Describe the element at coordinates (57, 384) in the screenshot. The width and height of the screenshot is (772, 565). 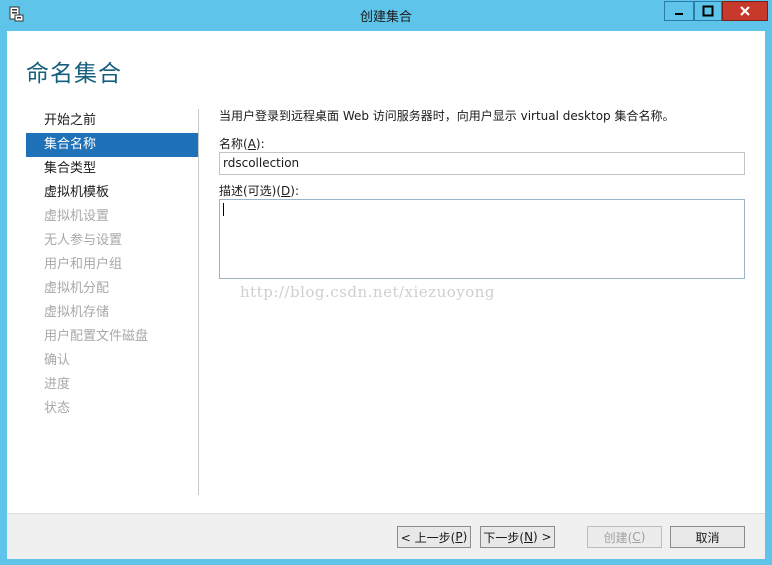
I see `nav-item: 进度` at that location.